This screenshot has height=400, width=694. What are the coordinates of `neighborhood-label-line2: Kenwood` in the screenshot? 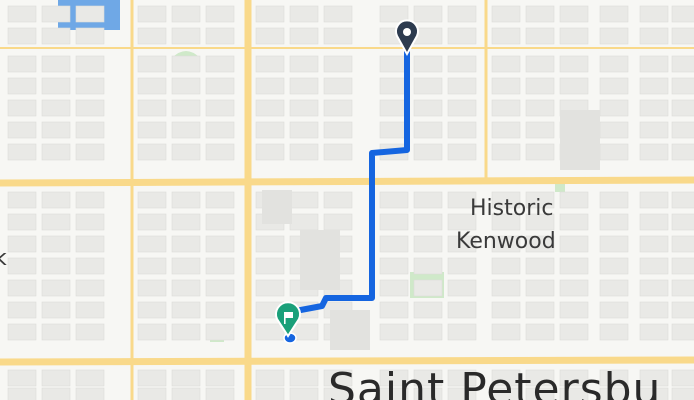 It's located at (506, 241).